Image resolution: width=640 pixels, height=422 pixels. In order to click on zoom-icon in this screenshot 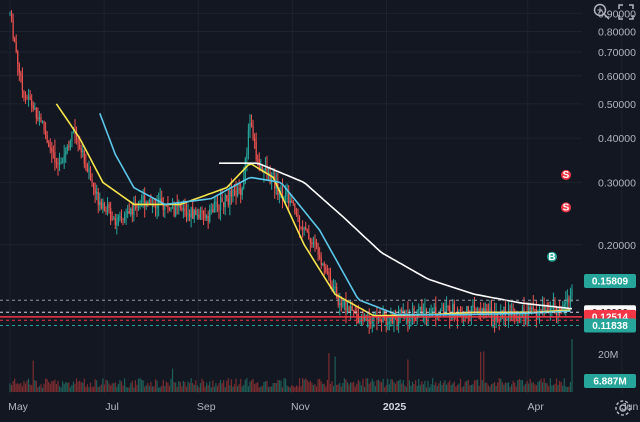, I will do `click(602, 12)`.